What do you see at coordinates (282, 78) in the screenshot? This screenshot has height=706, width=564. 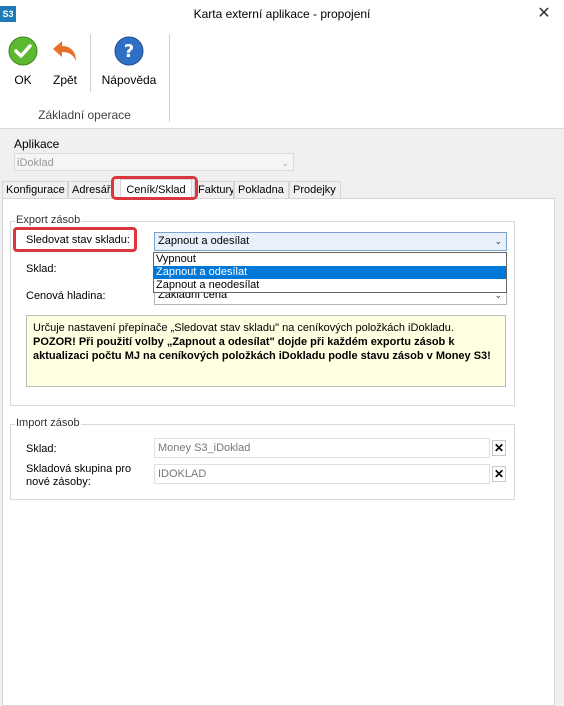 I see `ribbon: OK Zpět ? Nápověda Základní operace` at bounding box center [282, 78].